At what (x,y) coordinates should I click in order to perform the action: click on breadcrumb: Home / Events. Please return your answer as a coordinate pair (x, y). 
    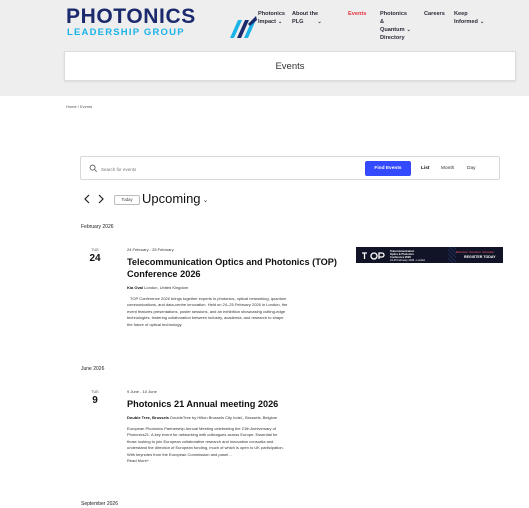
    Looking at the image, I should click on (79, 106).